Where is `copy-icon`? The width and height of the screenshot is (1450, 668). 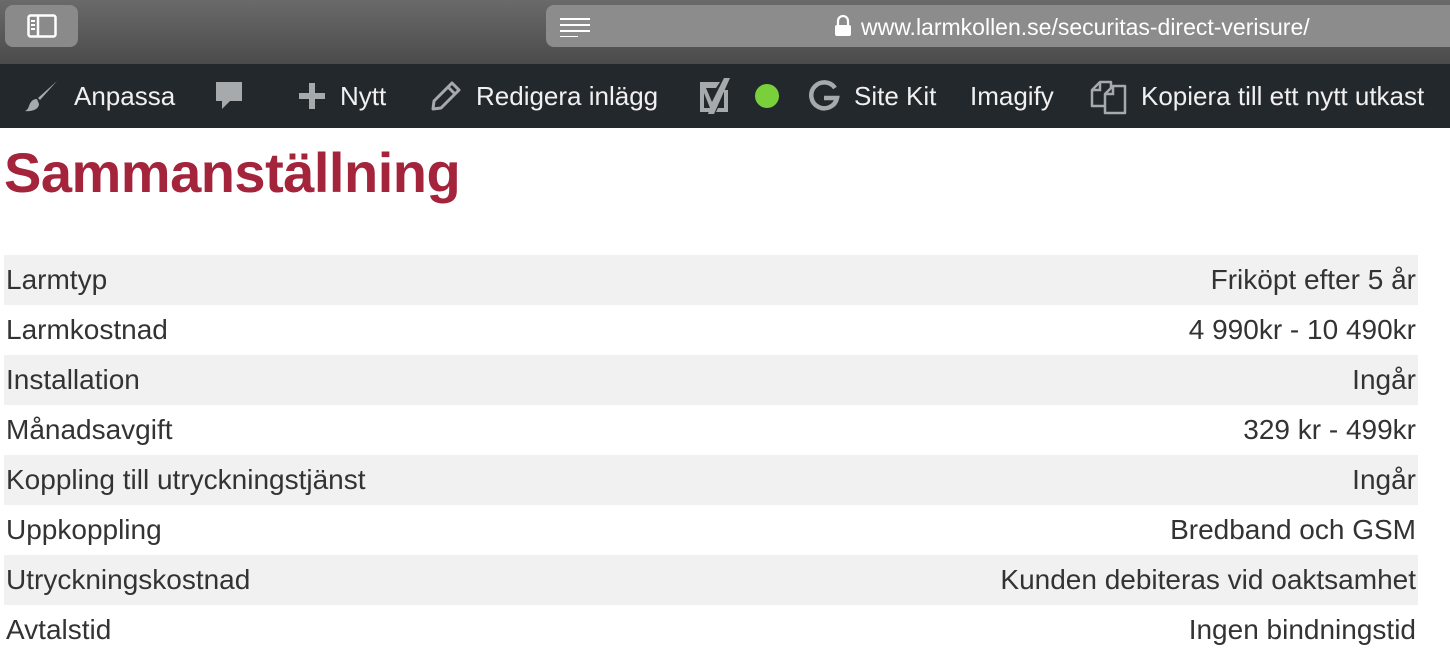 copy-icon is located at coordinates (1108, 97).